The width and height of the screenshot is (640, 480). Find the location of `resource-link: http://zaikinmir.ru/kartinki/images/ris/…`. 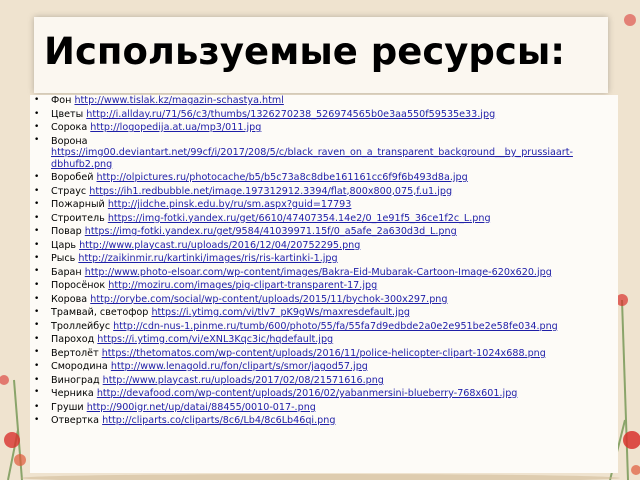

resource-link: http://zaikinmir.ru/kartinki/images/ris/… is located at coordinates (207, 258).